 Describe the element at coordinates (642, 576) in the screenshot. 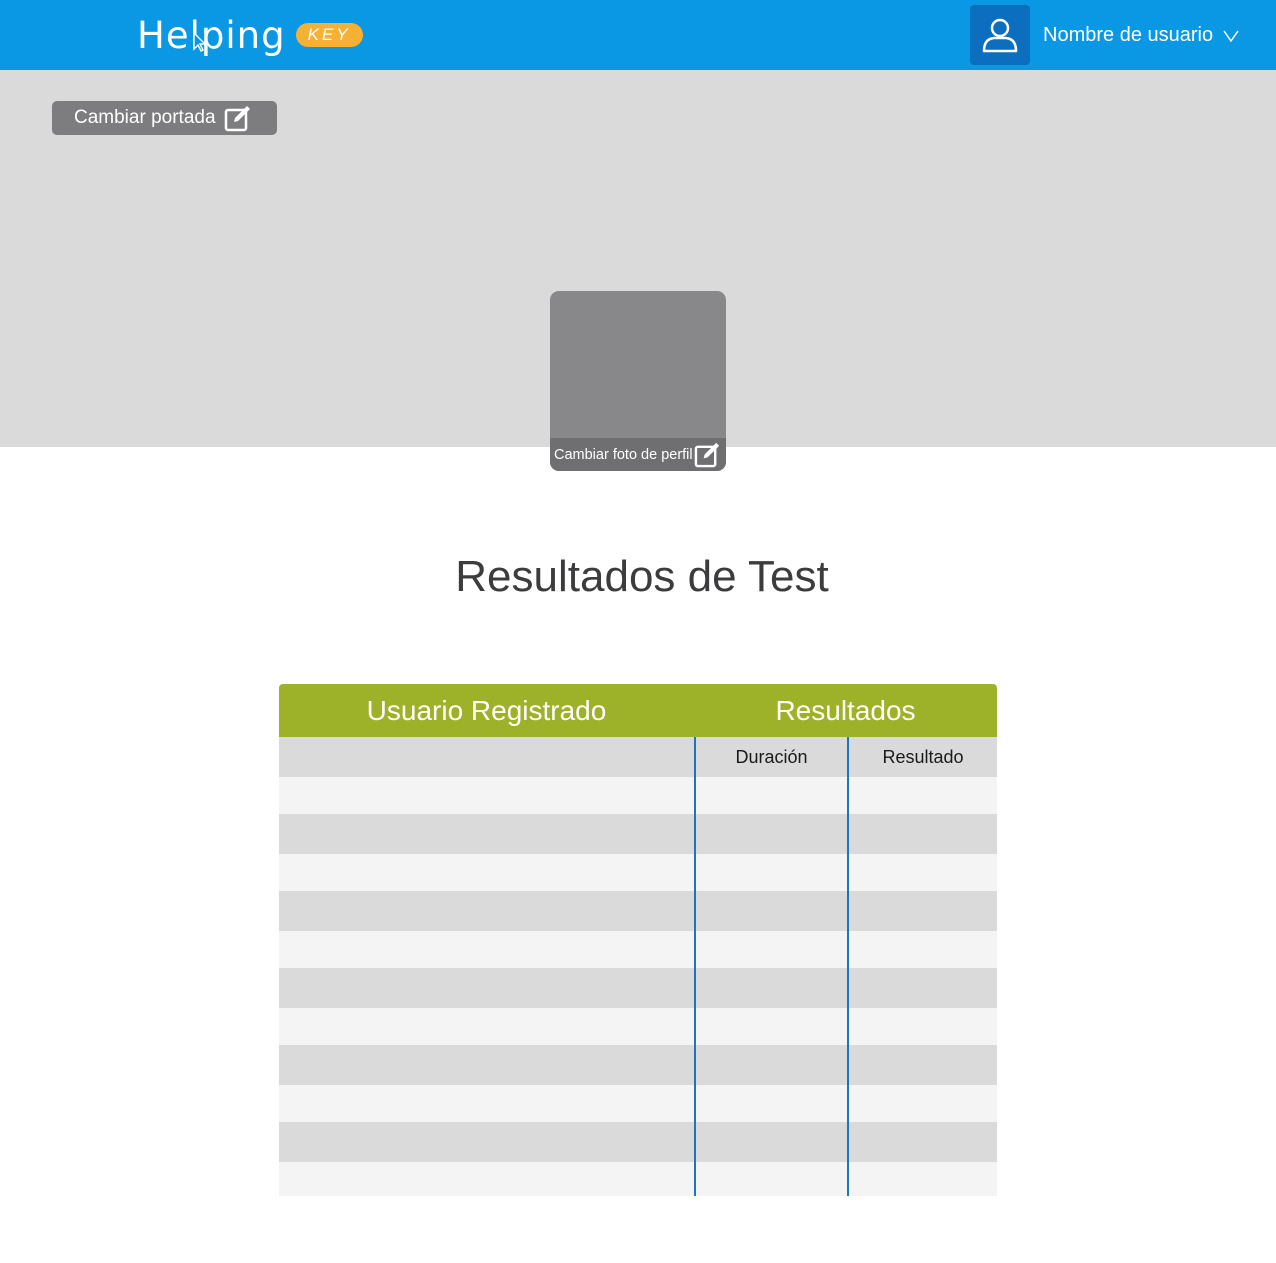

I see `page-title: Resultados de Test` at that location.